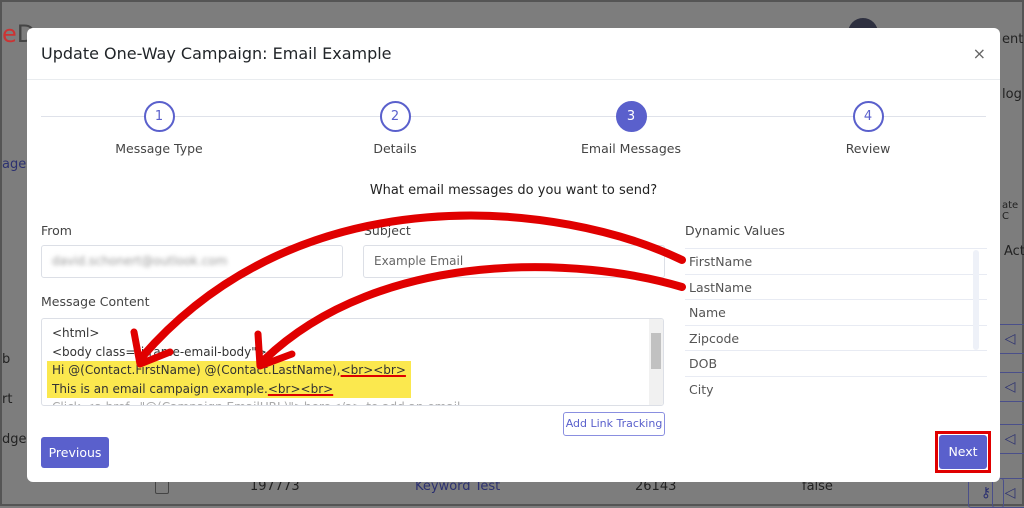  What do you see at coordinates (160, 388) in the screenshot?
I see `code-line: This is an email campaign example.` at bounding box center [160, 388].